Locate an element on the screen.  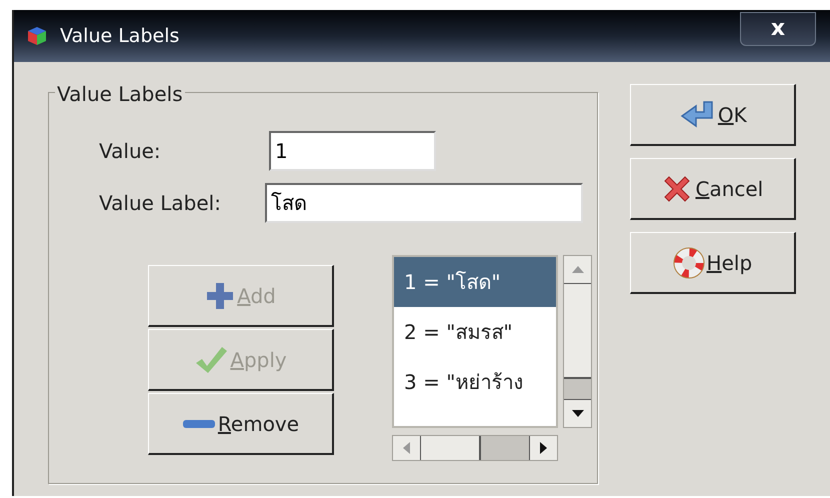
down-arrow-icon is located at coordinates (578, 413).